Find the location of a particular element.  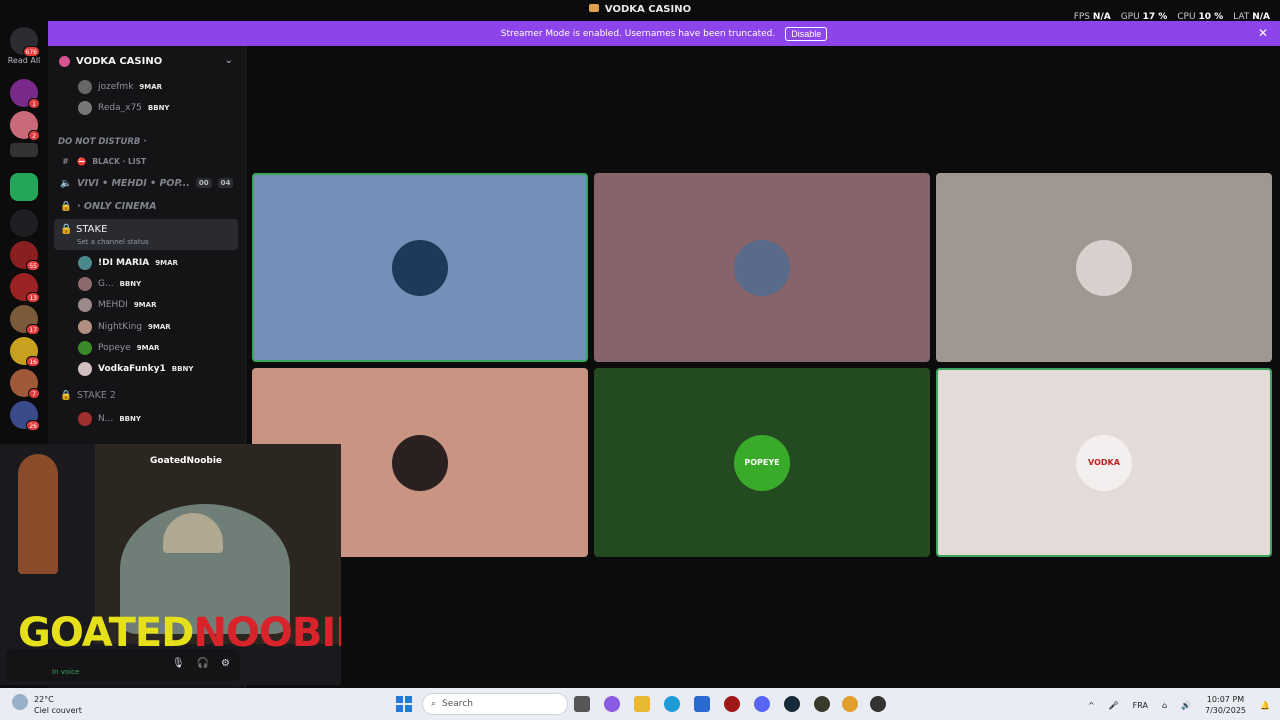

channel-status: Set a channel status is located at coordinates (113, 242).